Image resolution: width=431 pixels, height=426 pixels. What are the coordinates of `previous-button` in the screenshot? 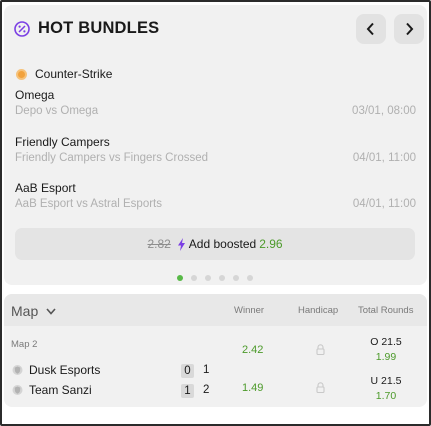 It's located at (371, 29).